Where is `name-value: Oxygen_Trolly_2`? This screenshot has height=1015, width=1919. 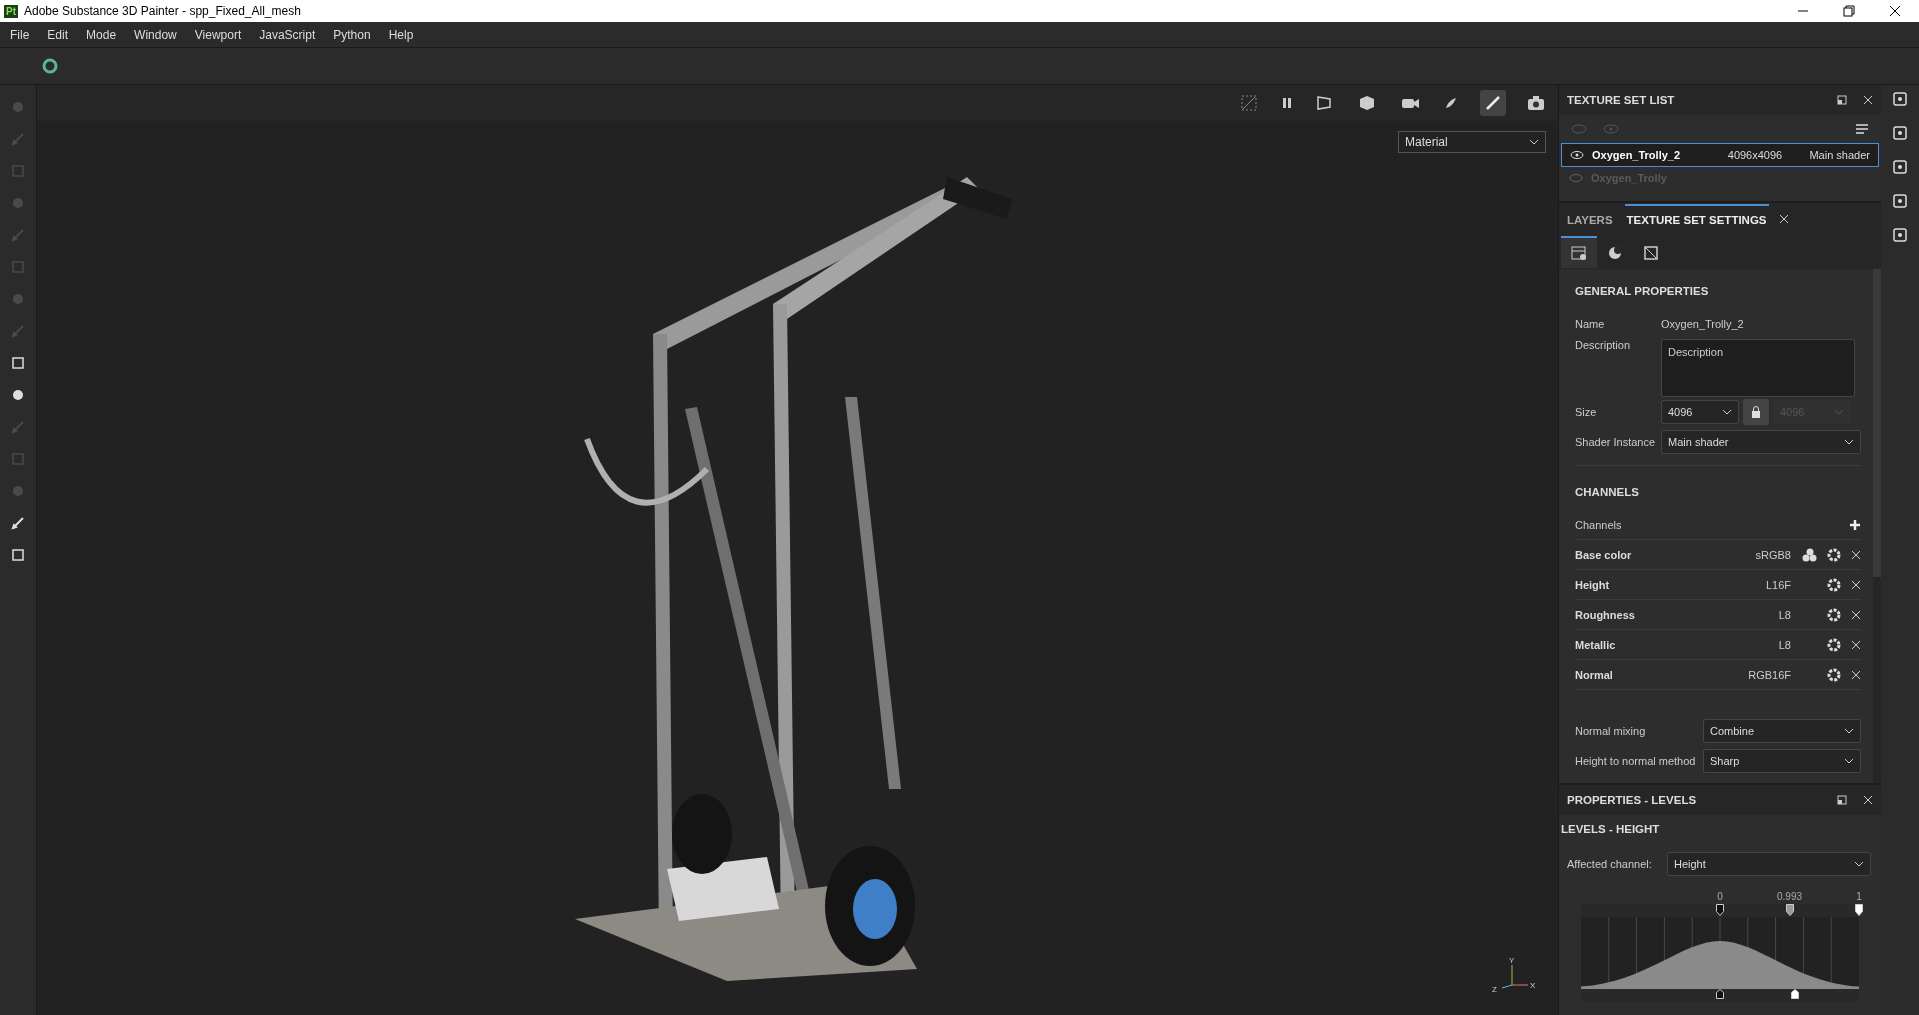 name-value: Oxygen_Trolly_2 is located at coordinates (1702, 324).